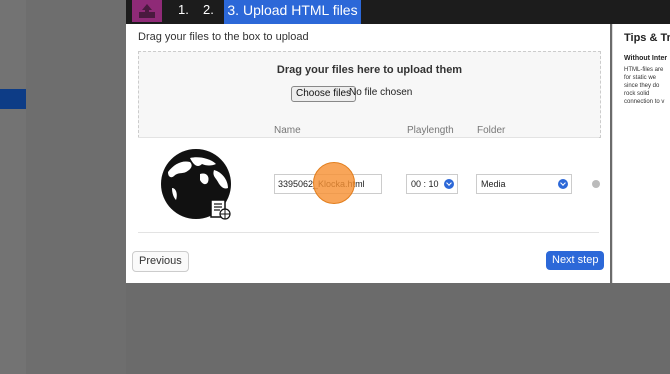 The height and width of the screenshot is (374, 670). What do you see at coordinates (524, 184) in the screenshot?
I see `folder-select: Media` at bounding box center [524, 184].